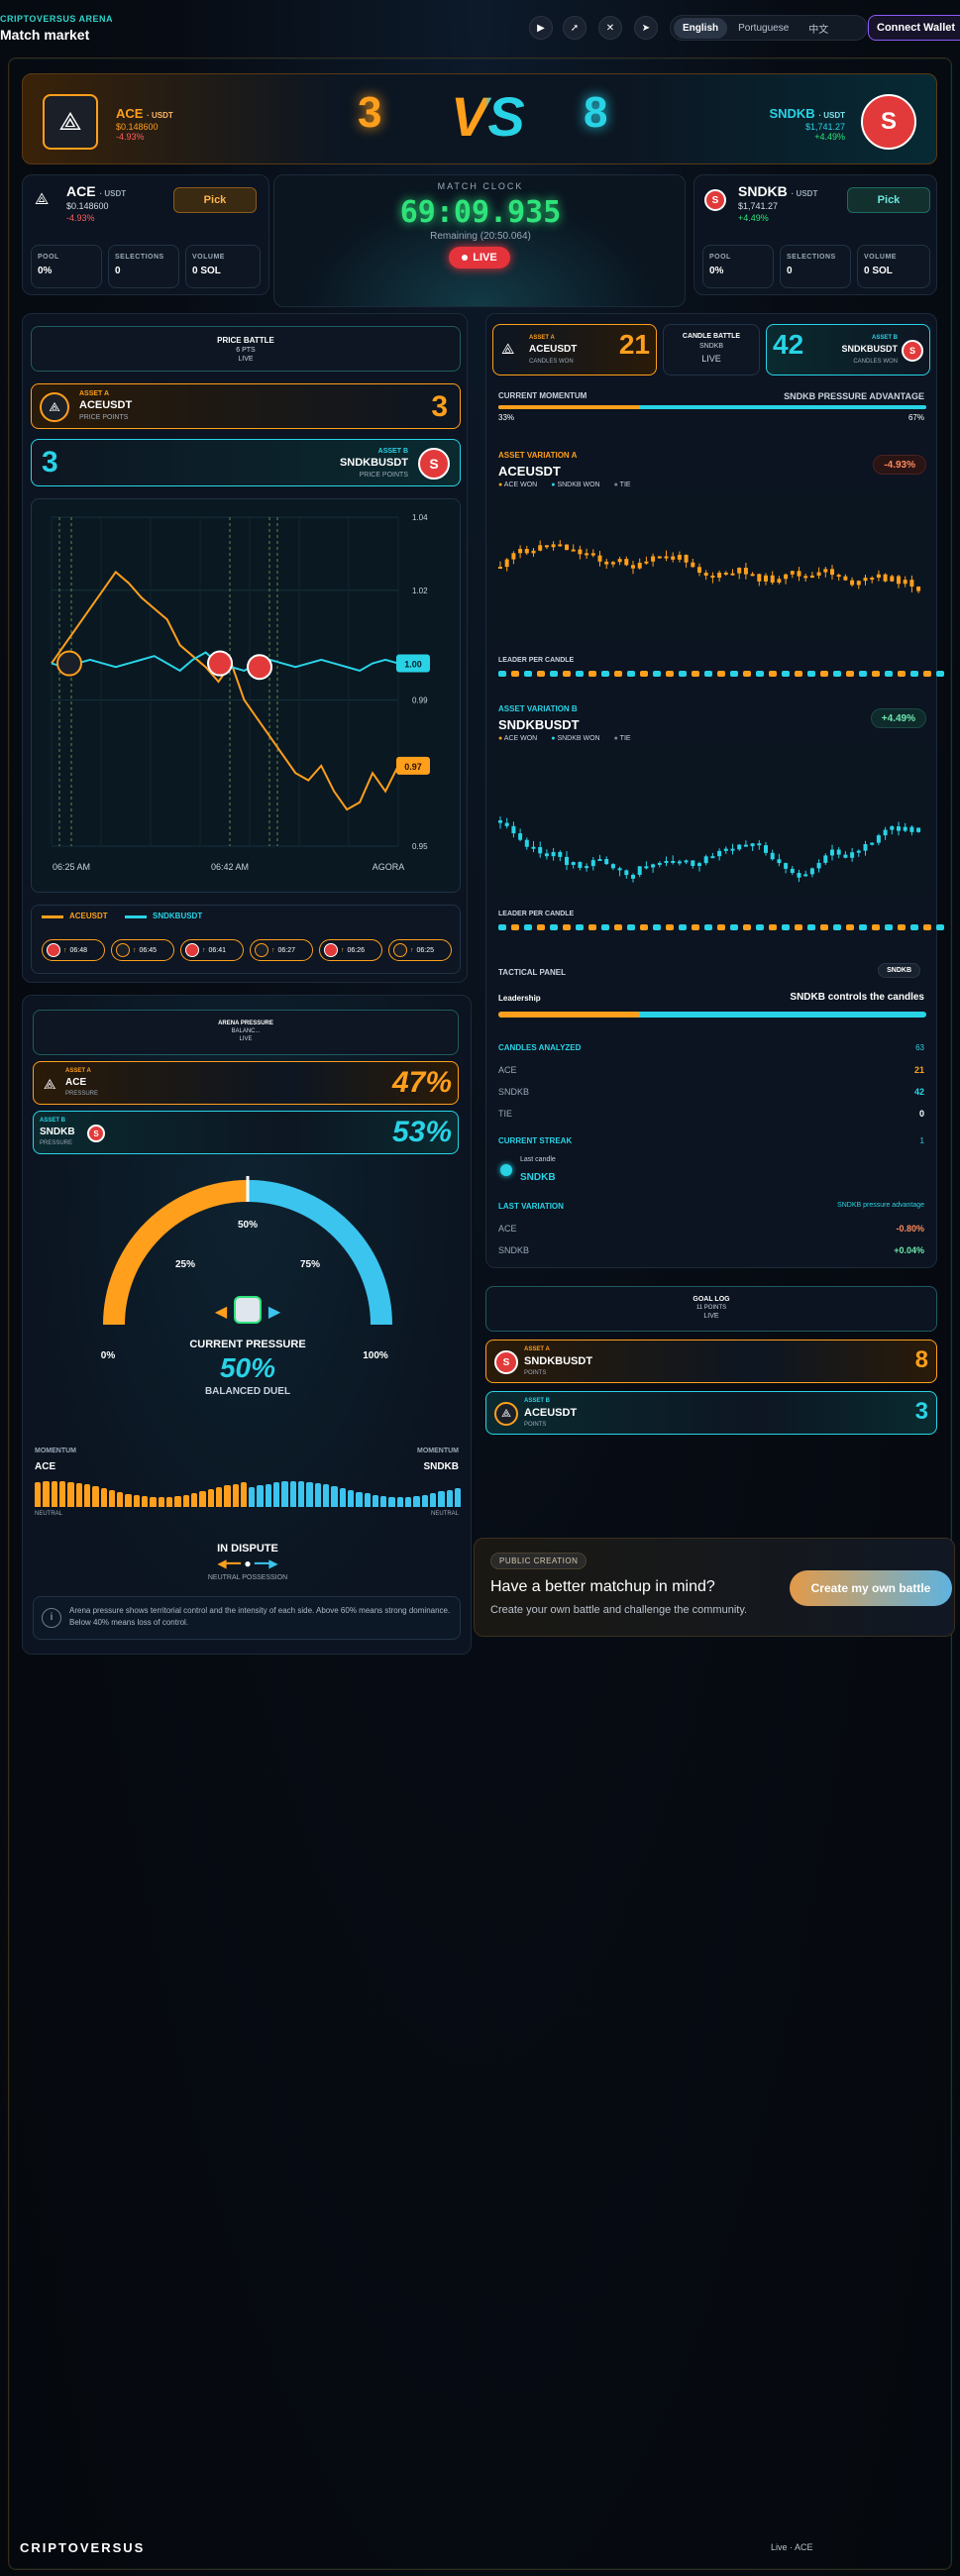 Image resolution: width=960 pixels, height=2576 pixels. Describe the element at coordinates (888, 200) in the screenshot. I see `sndkb-pick-button: Pick` at that location.